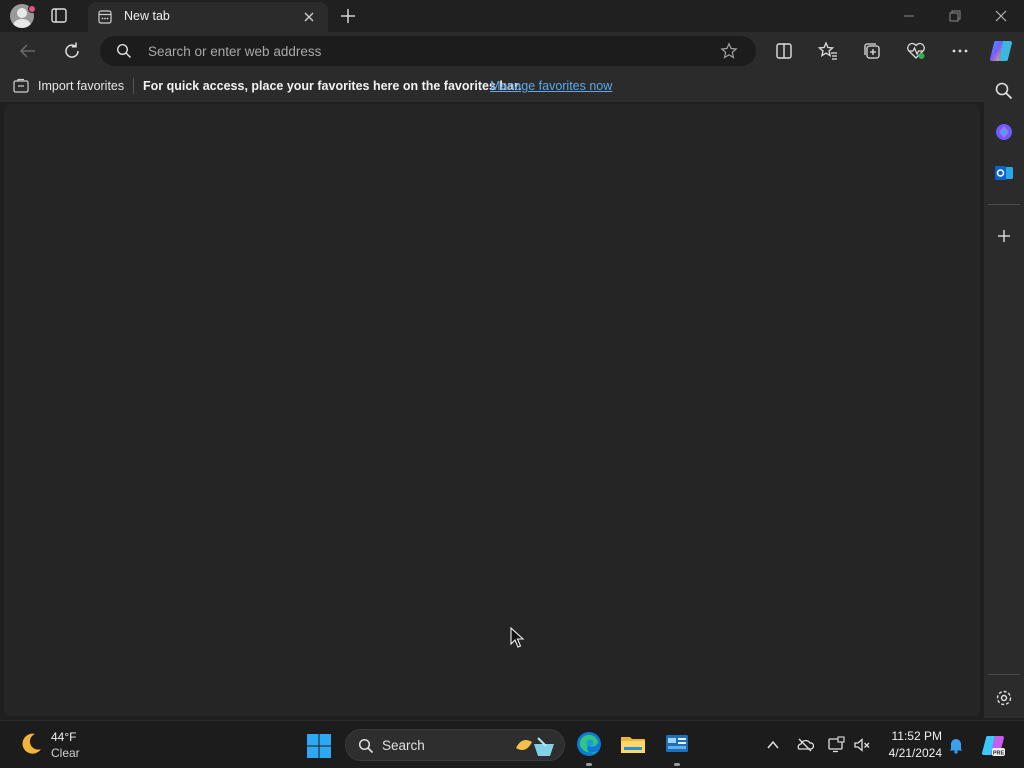 The height and width of the screenshot is (768, 1024). Describe the element at coordinates (1001, 16) in the screenshot. I see `close-window-button` at that location.